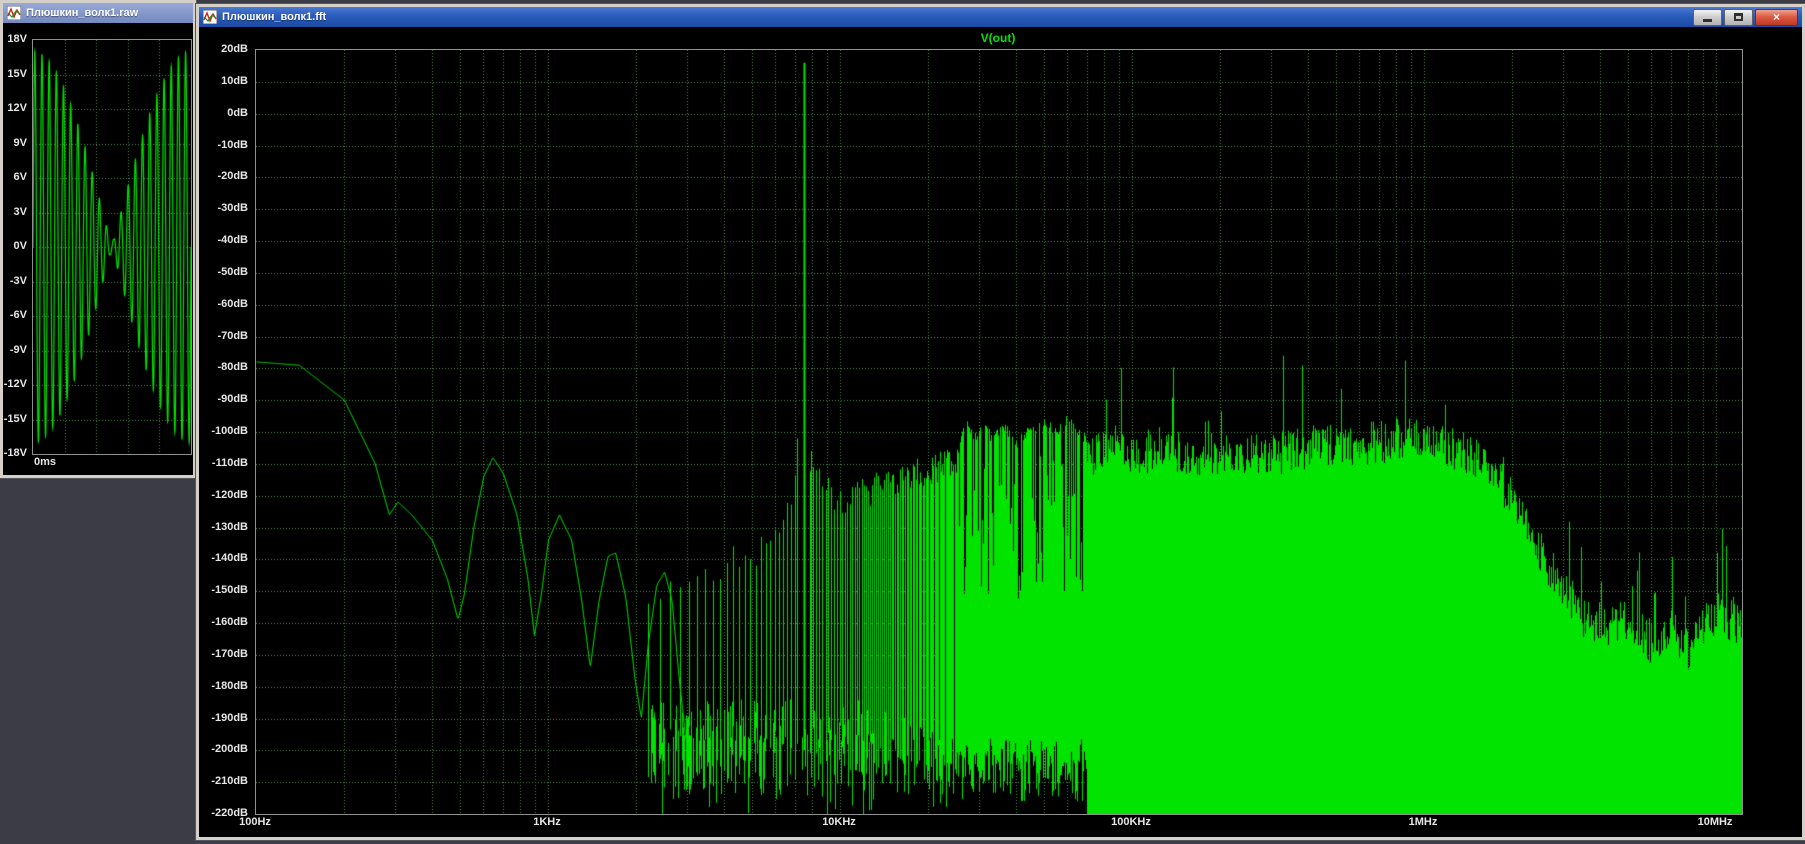  I want to click on fft-y-tick-label: -150dB, so click(229, 590).